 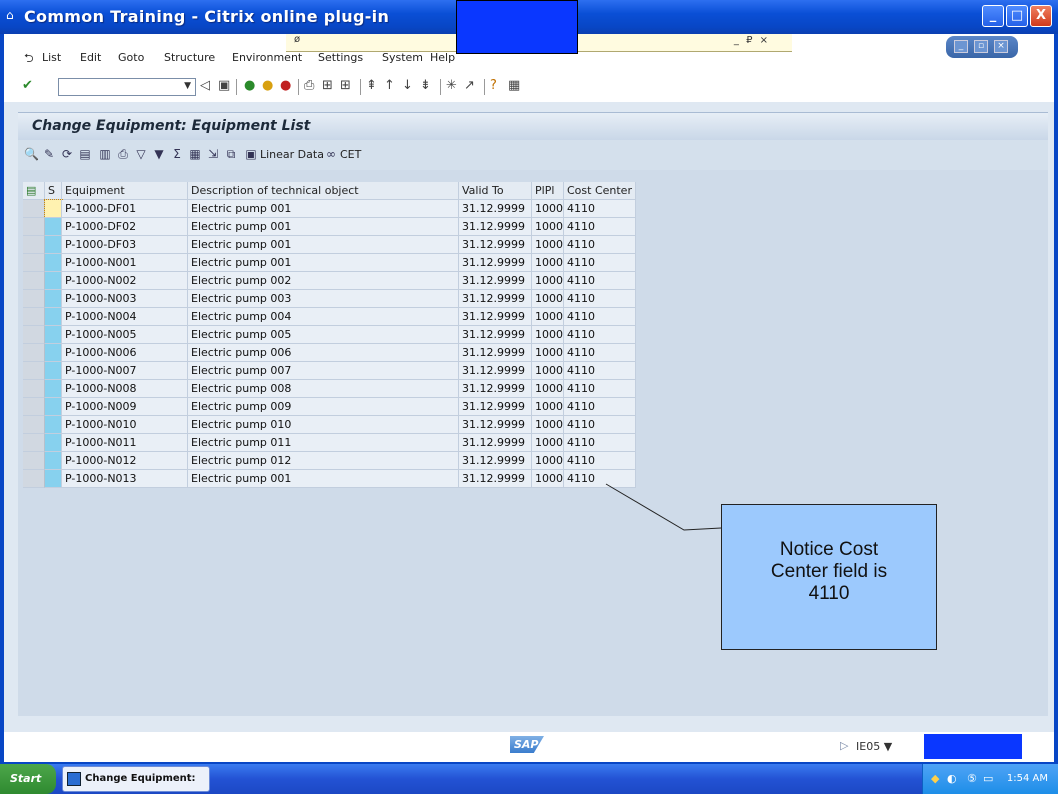 What do you see at coordinates (451, 86) in the screenshot?
I see `create-session-icon: ✳` at bounding box center [451, 86].